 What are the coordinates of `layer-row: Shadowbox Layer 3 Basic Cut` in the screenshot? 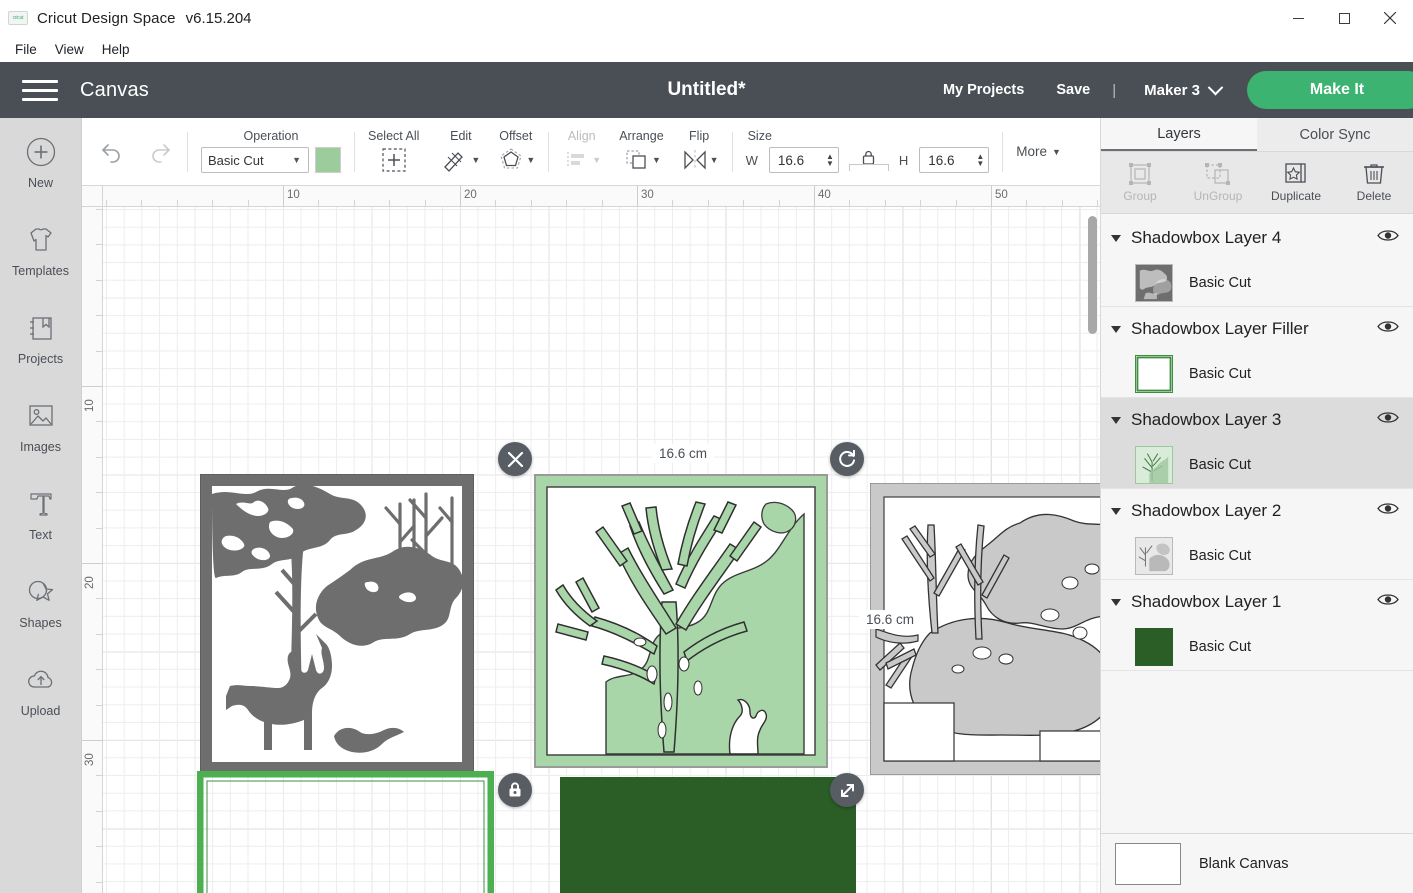 It's located at (1257, 443).